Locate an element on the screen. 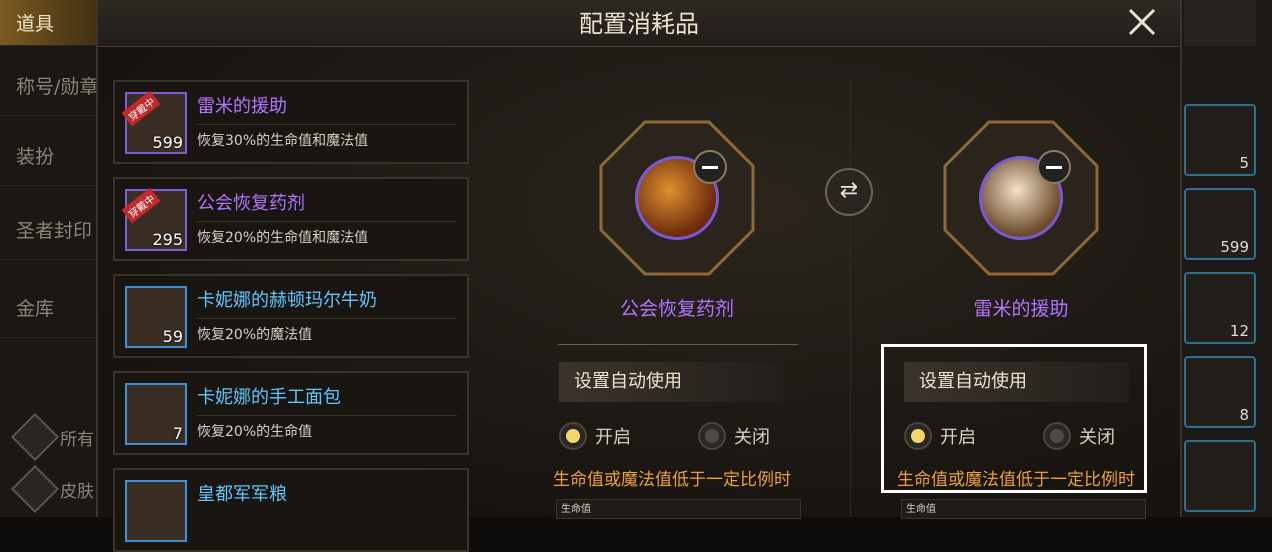 The height and width of the screenshot is (552, 1272). item-name: 公会恢复药剂 is located at coordinates (251, 203).